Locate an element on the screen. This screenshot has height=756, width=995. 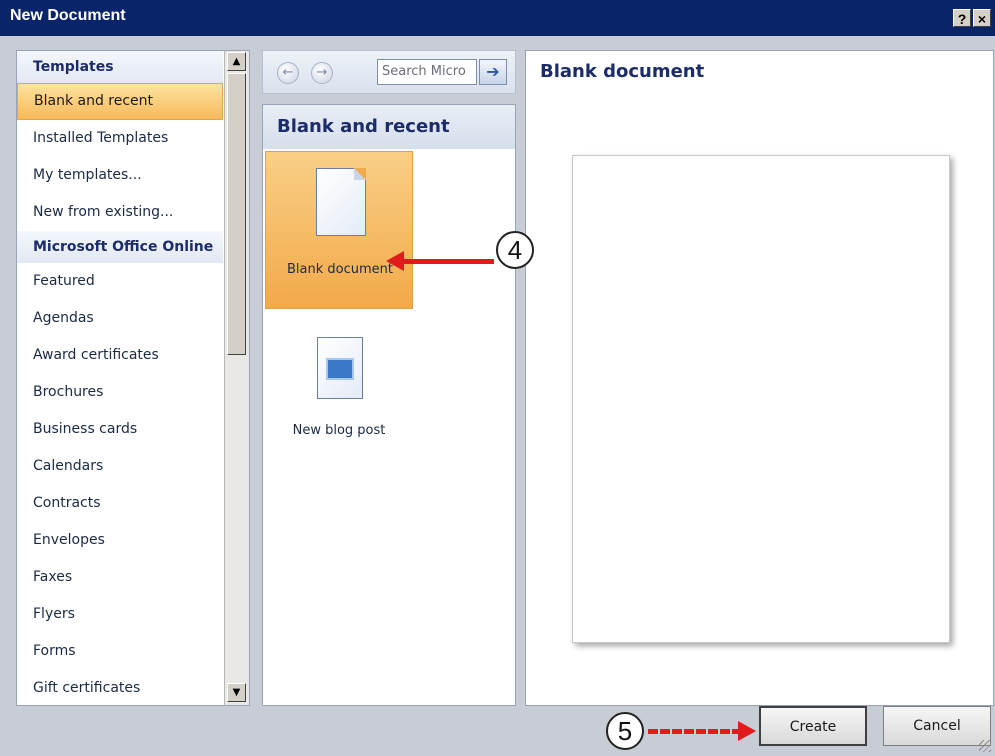
category-scrollbar: ▲ ▼ is located at coordinates (236, 378).